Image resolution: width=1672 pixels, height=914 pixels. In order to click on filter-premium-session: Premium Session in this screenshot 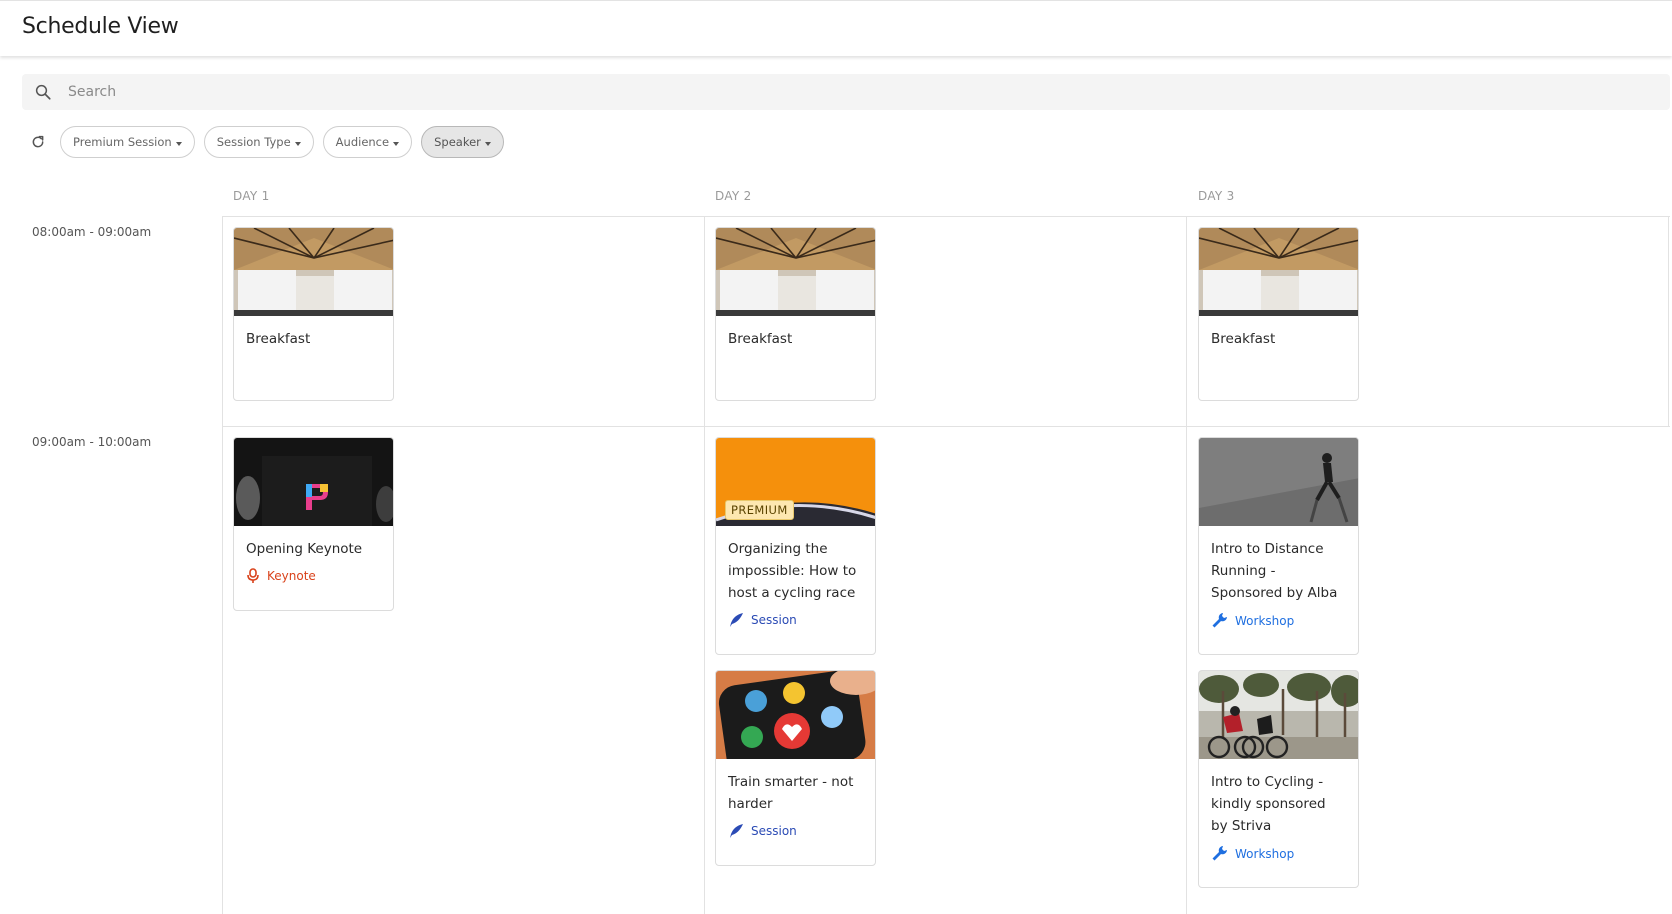, I will do `click(127, 142)`.